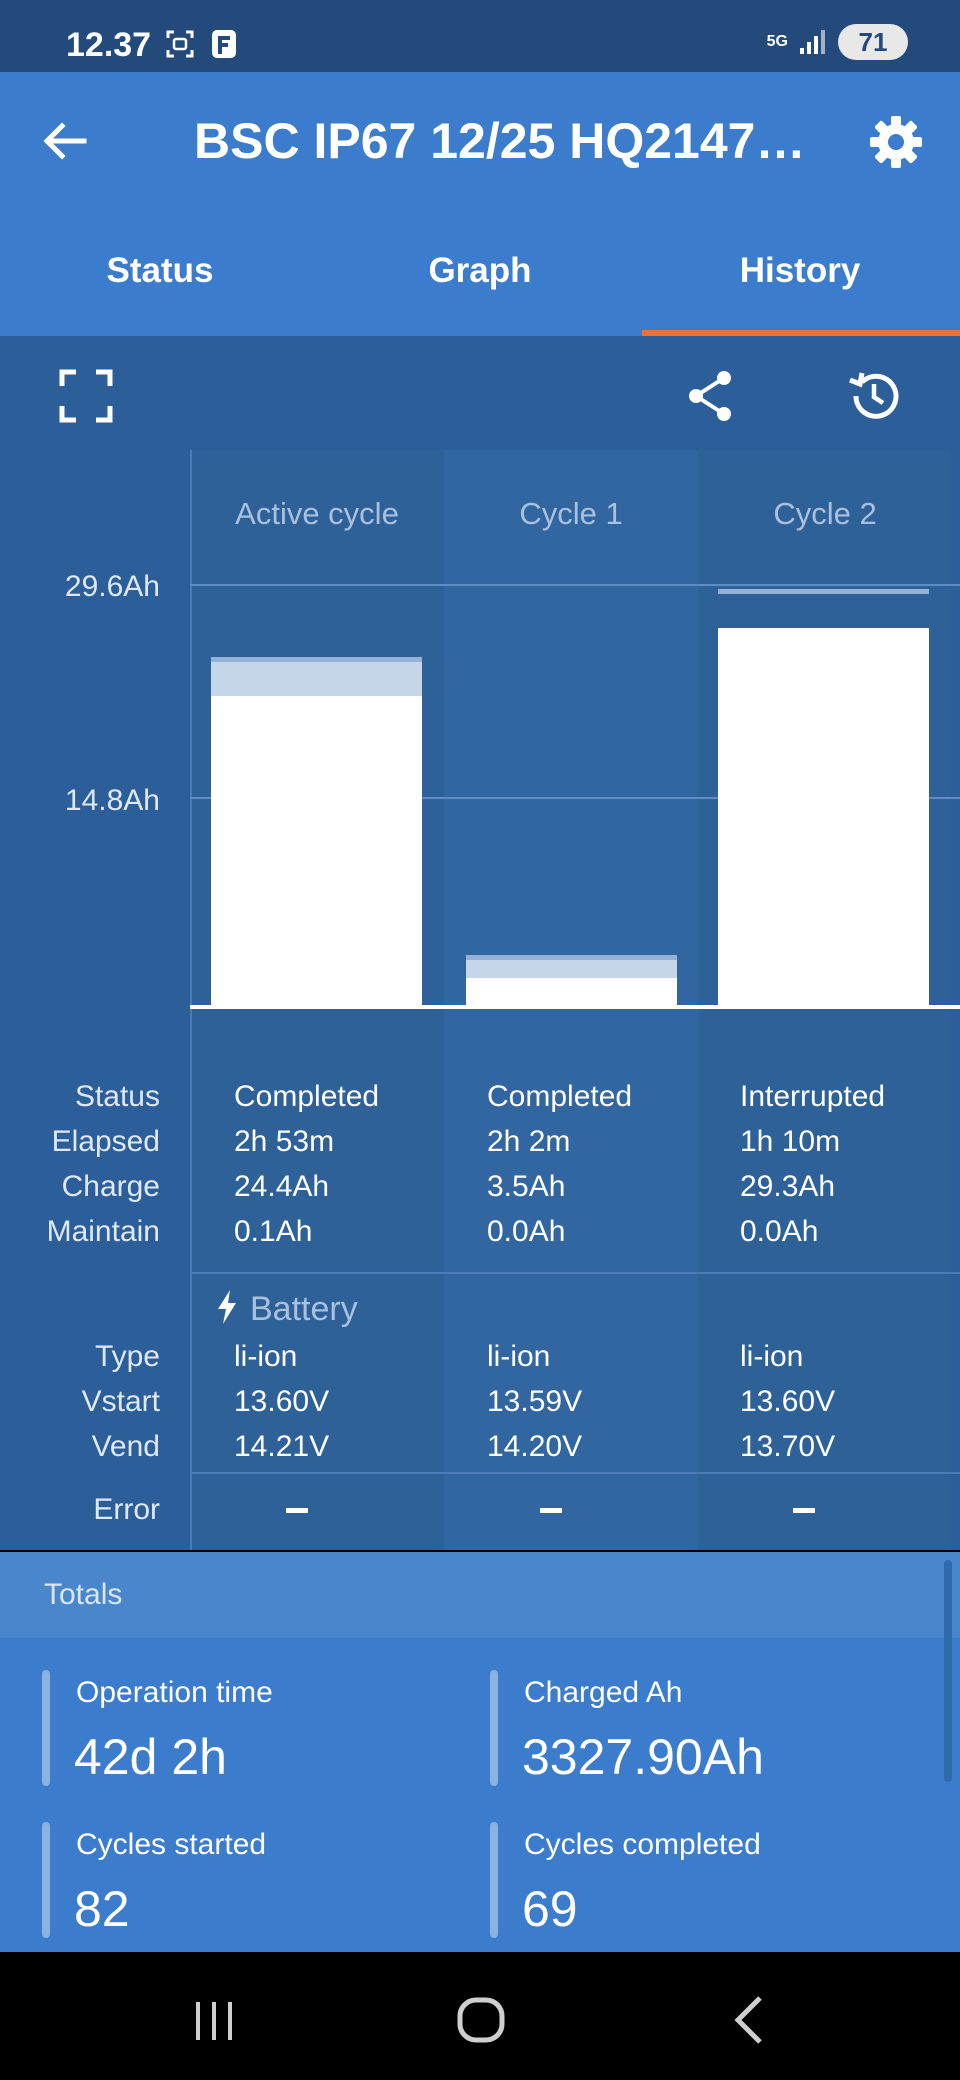 The height and width of the screenshot is (2080, 960). Describe the element at coordinates (109, 45) in the screenshot. I see `status-time: 12.37` at that location.